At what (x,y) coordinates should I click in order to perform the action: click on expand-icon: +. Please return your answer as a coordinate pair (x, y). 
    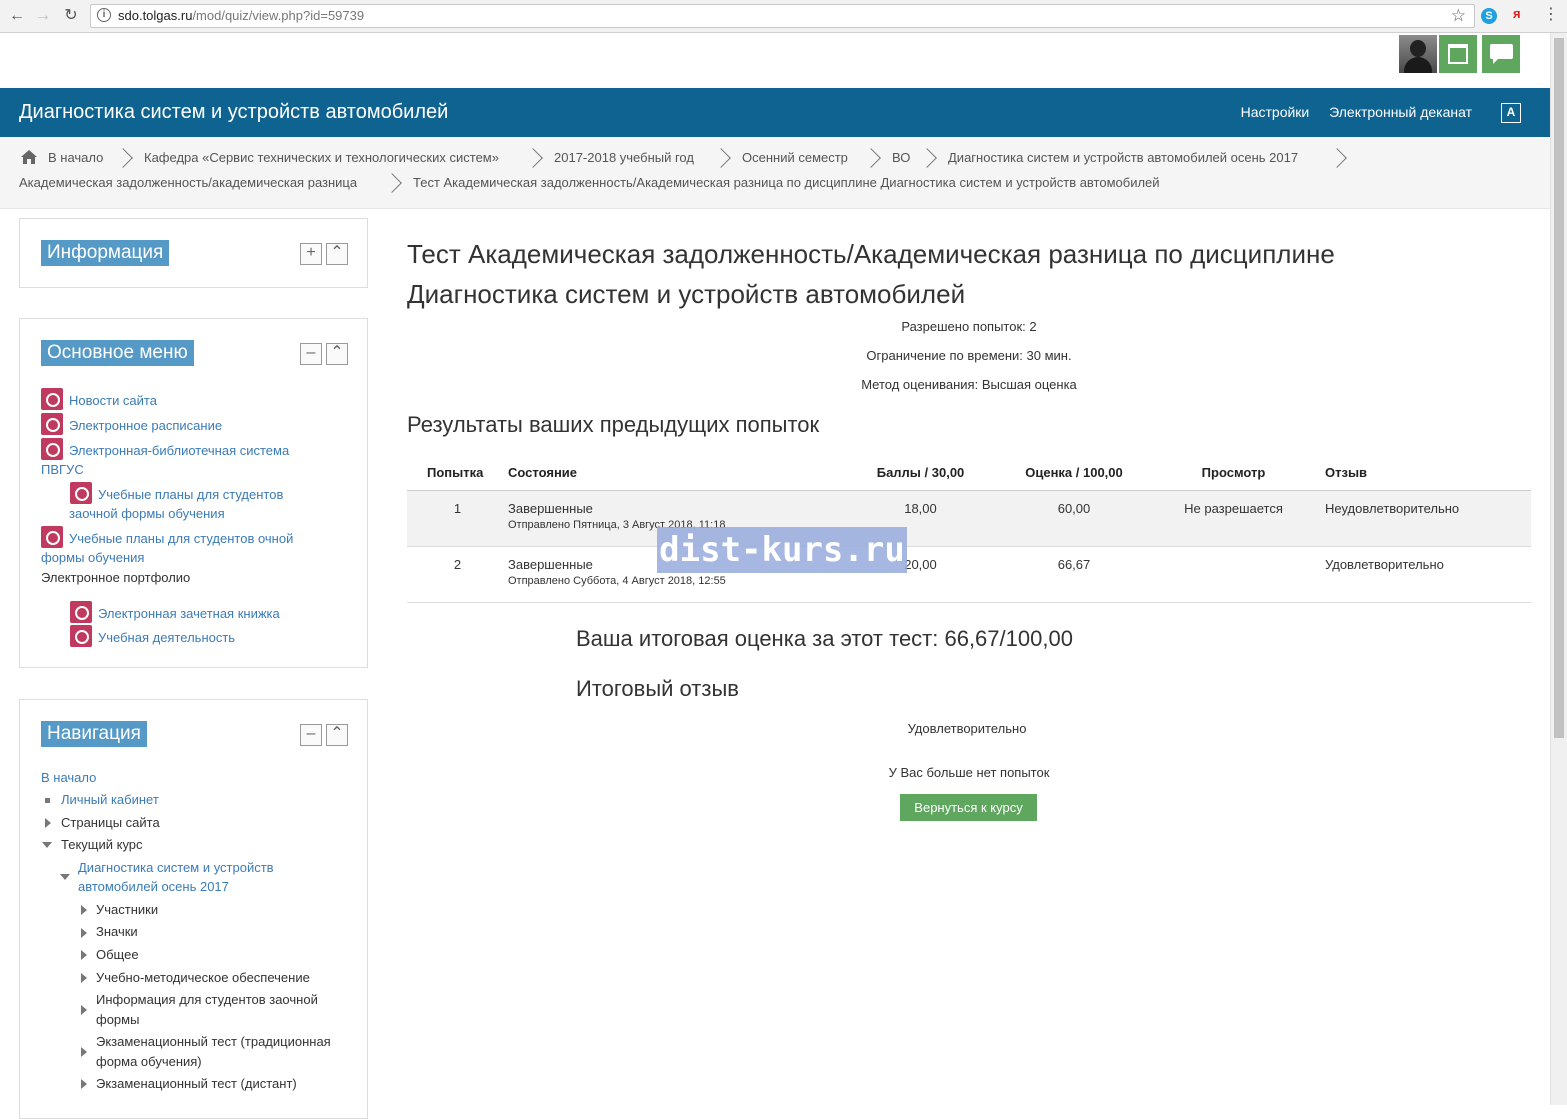
    Looking at the image, I should click on (311, 254).